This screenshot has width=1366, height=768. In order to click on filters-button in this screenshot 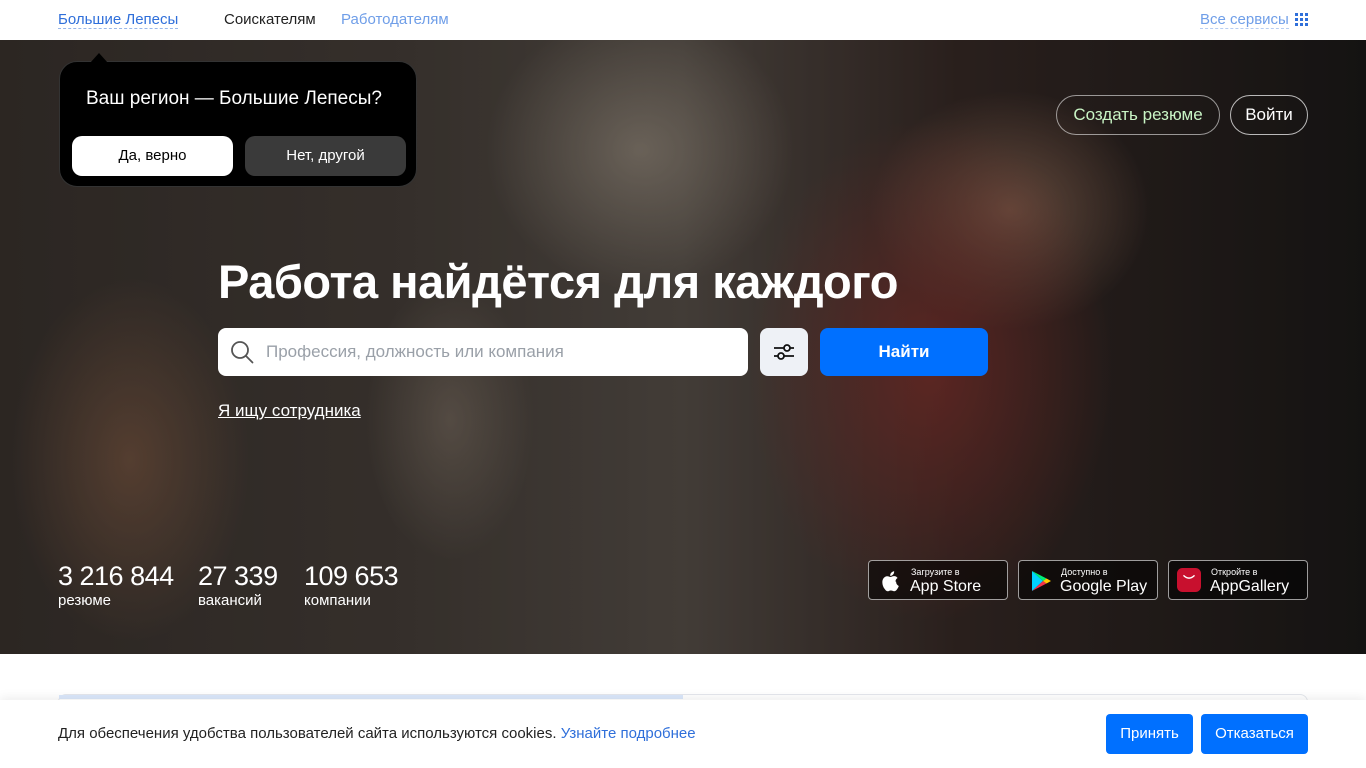, I will do `click(784, 352)`.